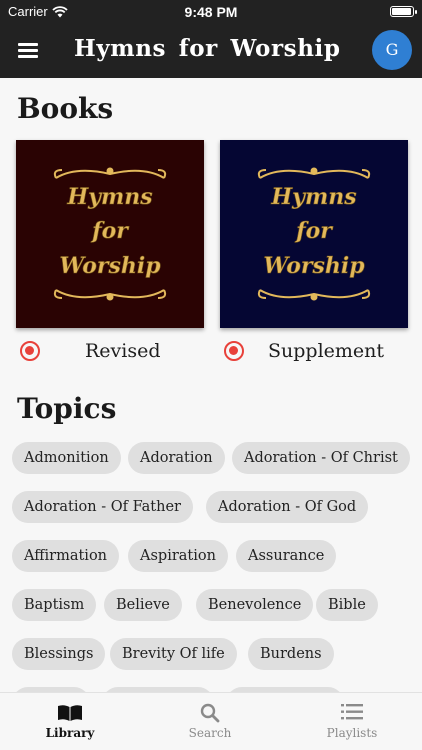 Image resolution: width=422 pixels, height=750 pixels. I want to click on book-row-supplement: Supplement, so click(304, 351).